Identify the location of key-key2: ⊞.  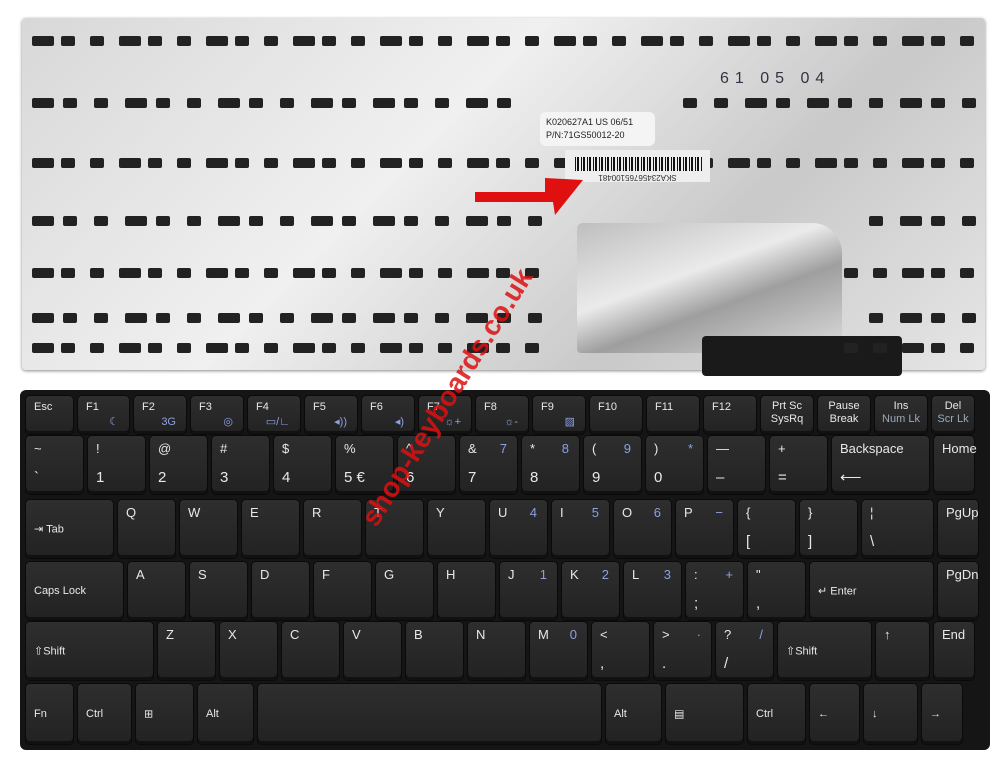
(164, 714).